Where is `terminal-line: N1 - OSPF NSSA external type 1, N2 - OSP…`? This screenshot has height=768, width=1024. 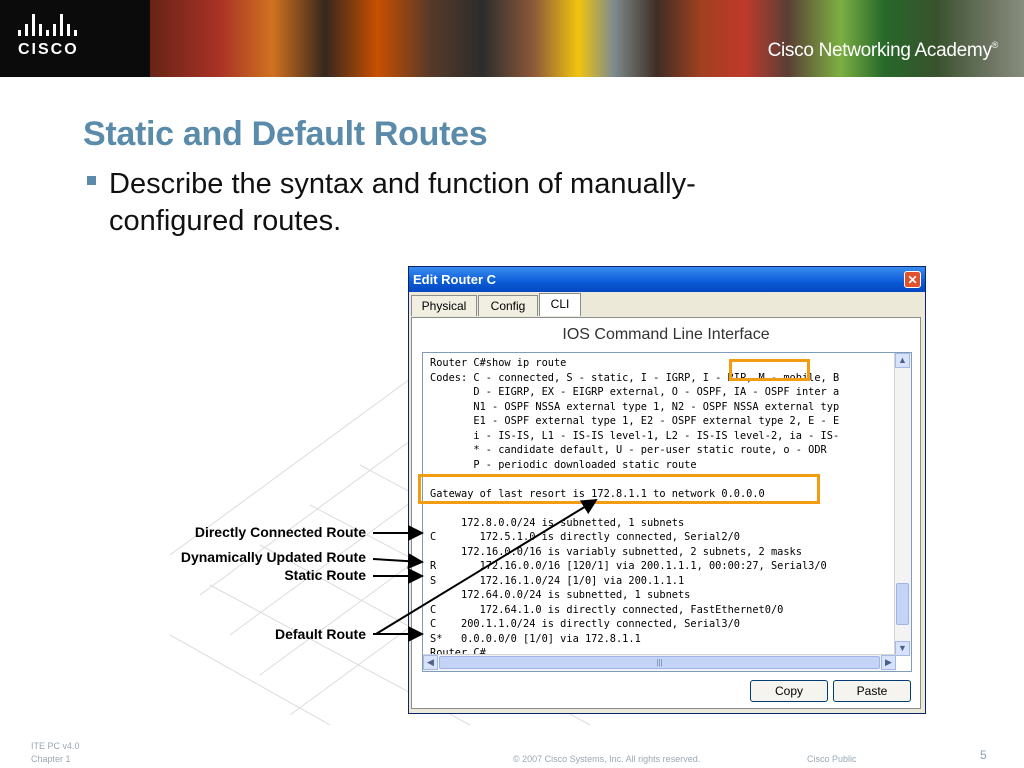 terminal-line: N1 - OSPF NSSA external type 1, N2 - OSP… is located at coordinates (635, 406).